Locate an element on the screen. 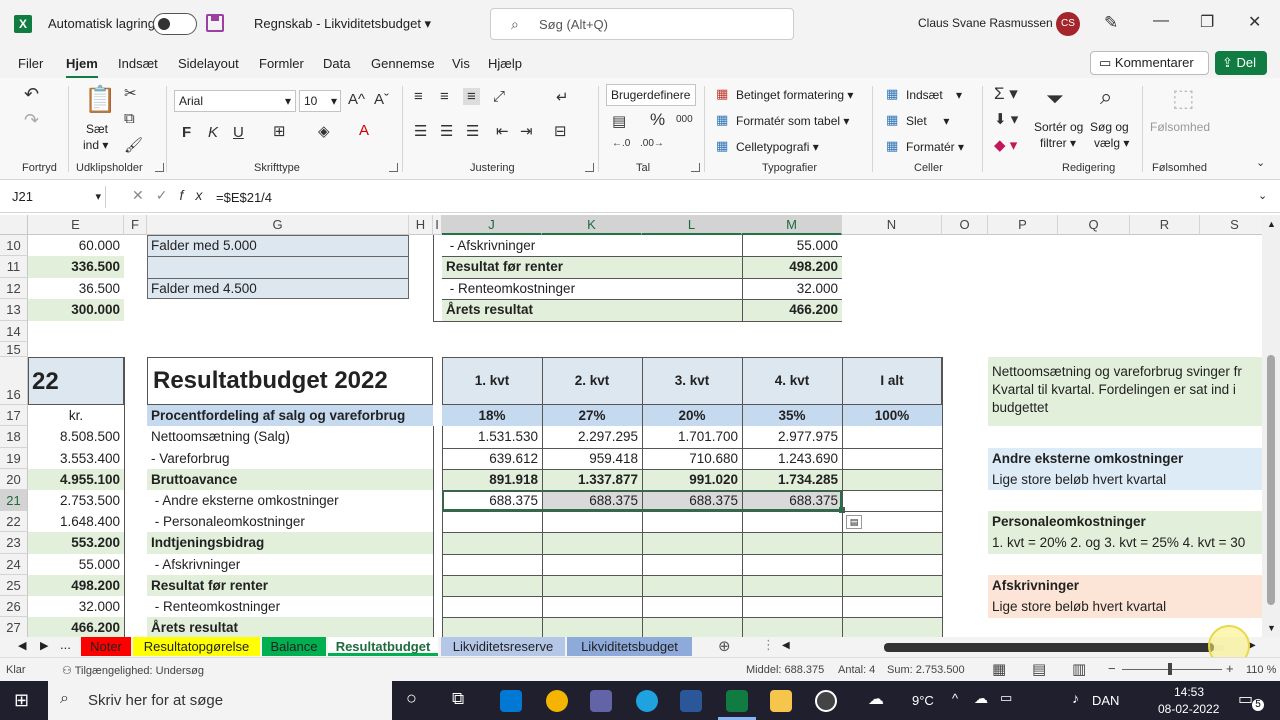 The image size is (1280, 720). cell-j19: 639.612 is located at coordinates (492, 458).